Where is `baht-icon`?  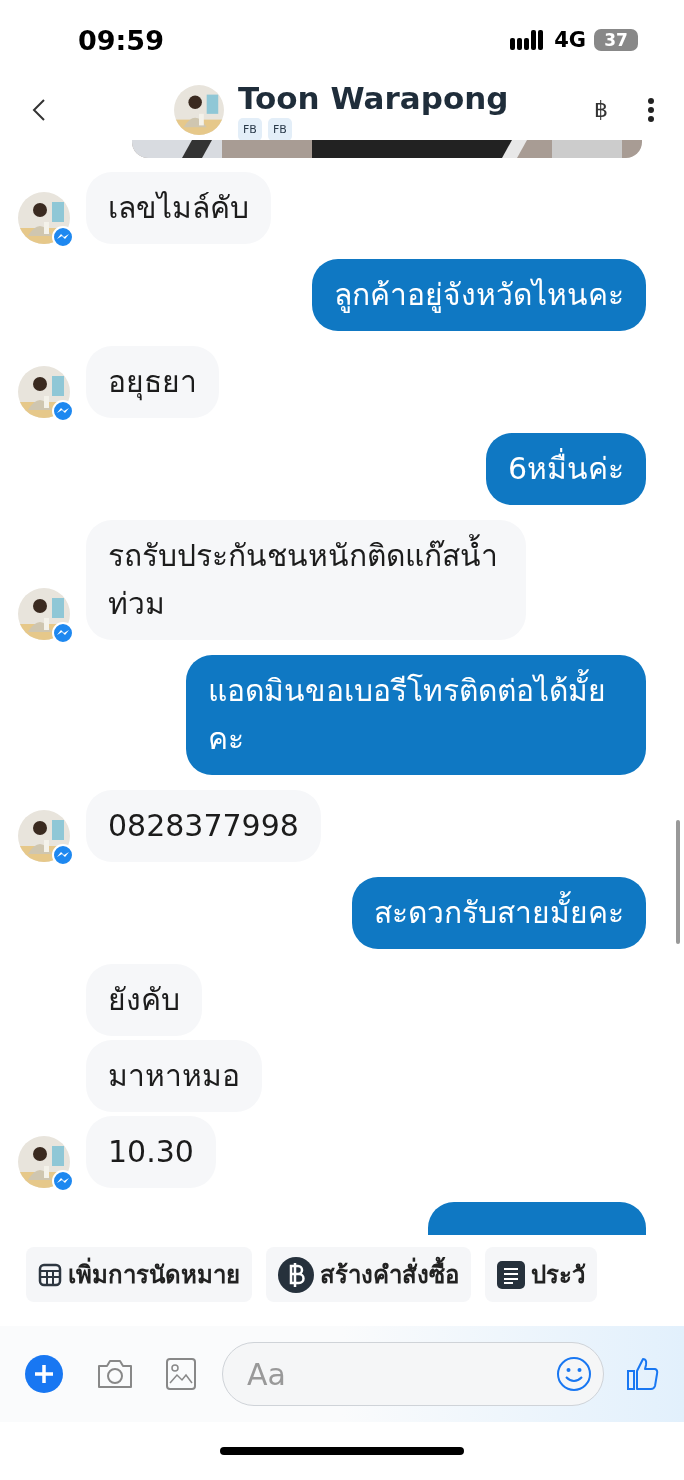 baht-icon is located at coordinates (296, 1274).